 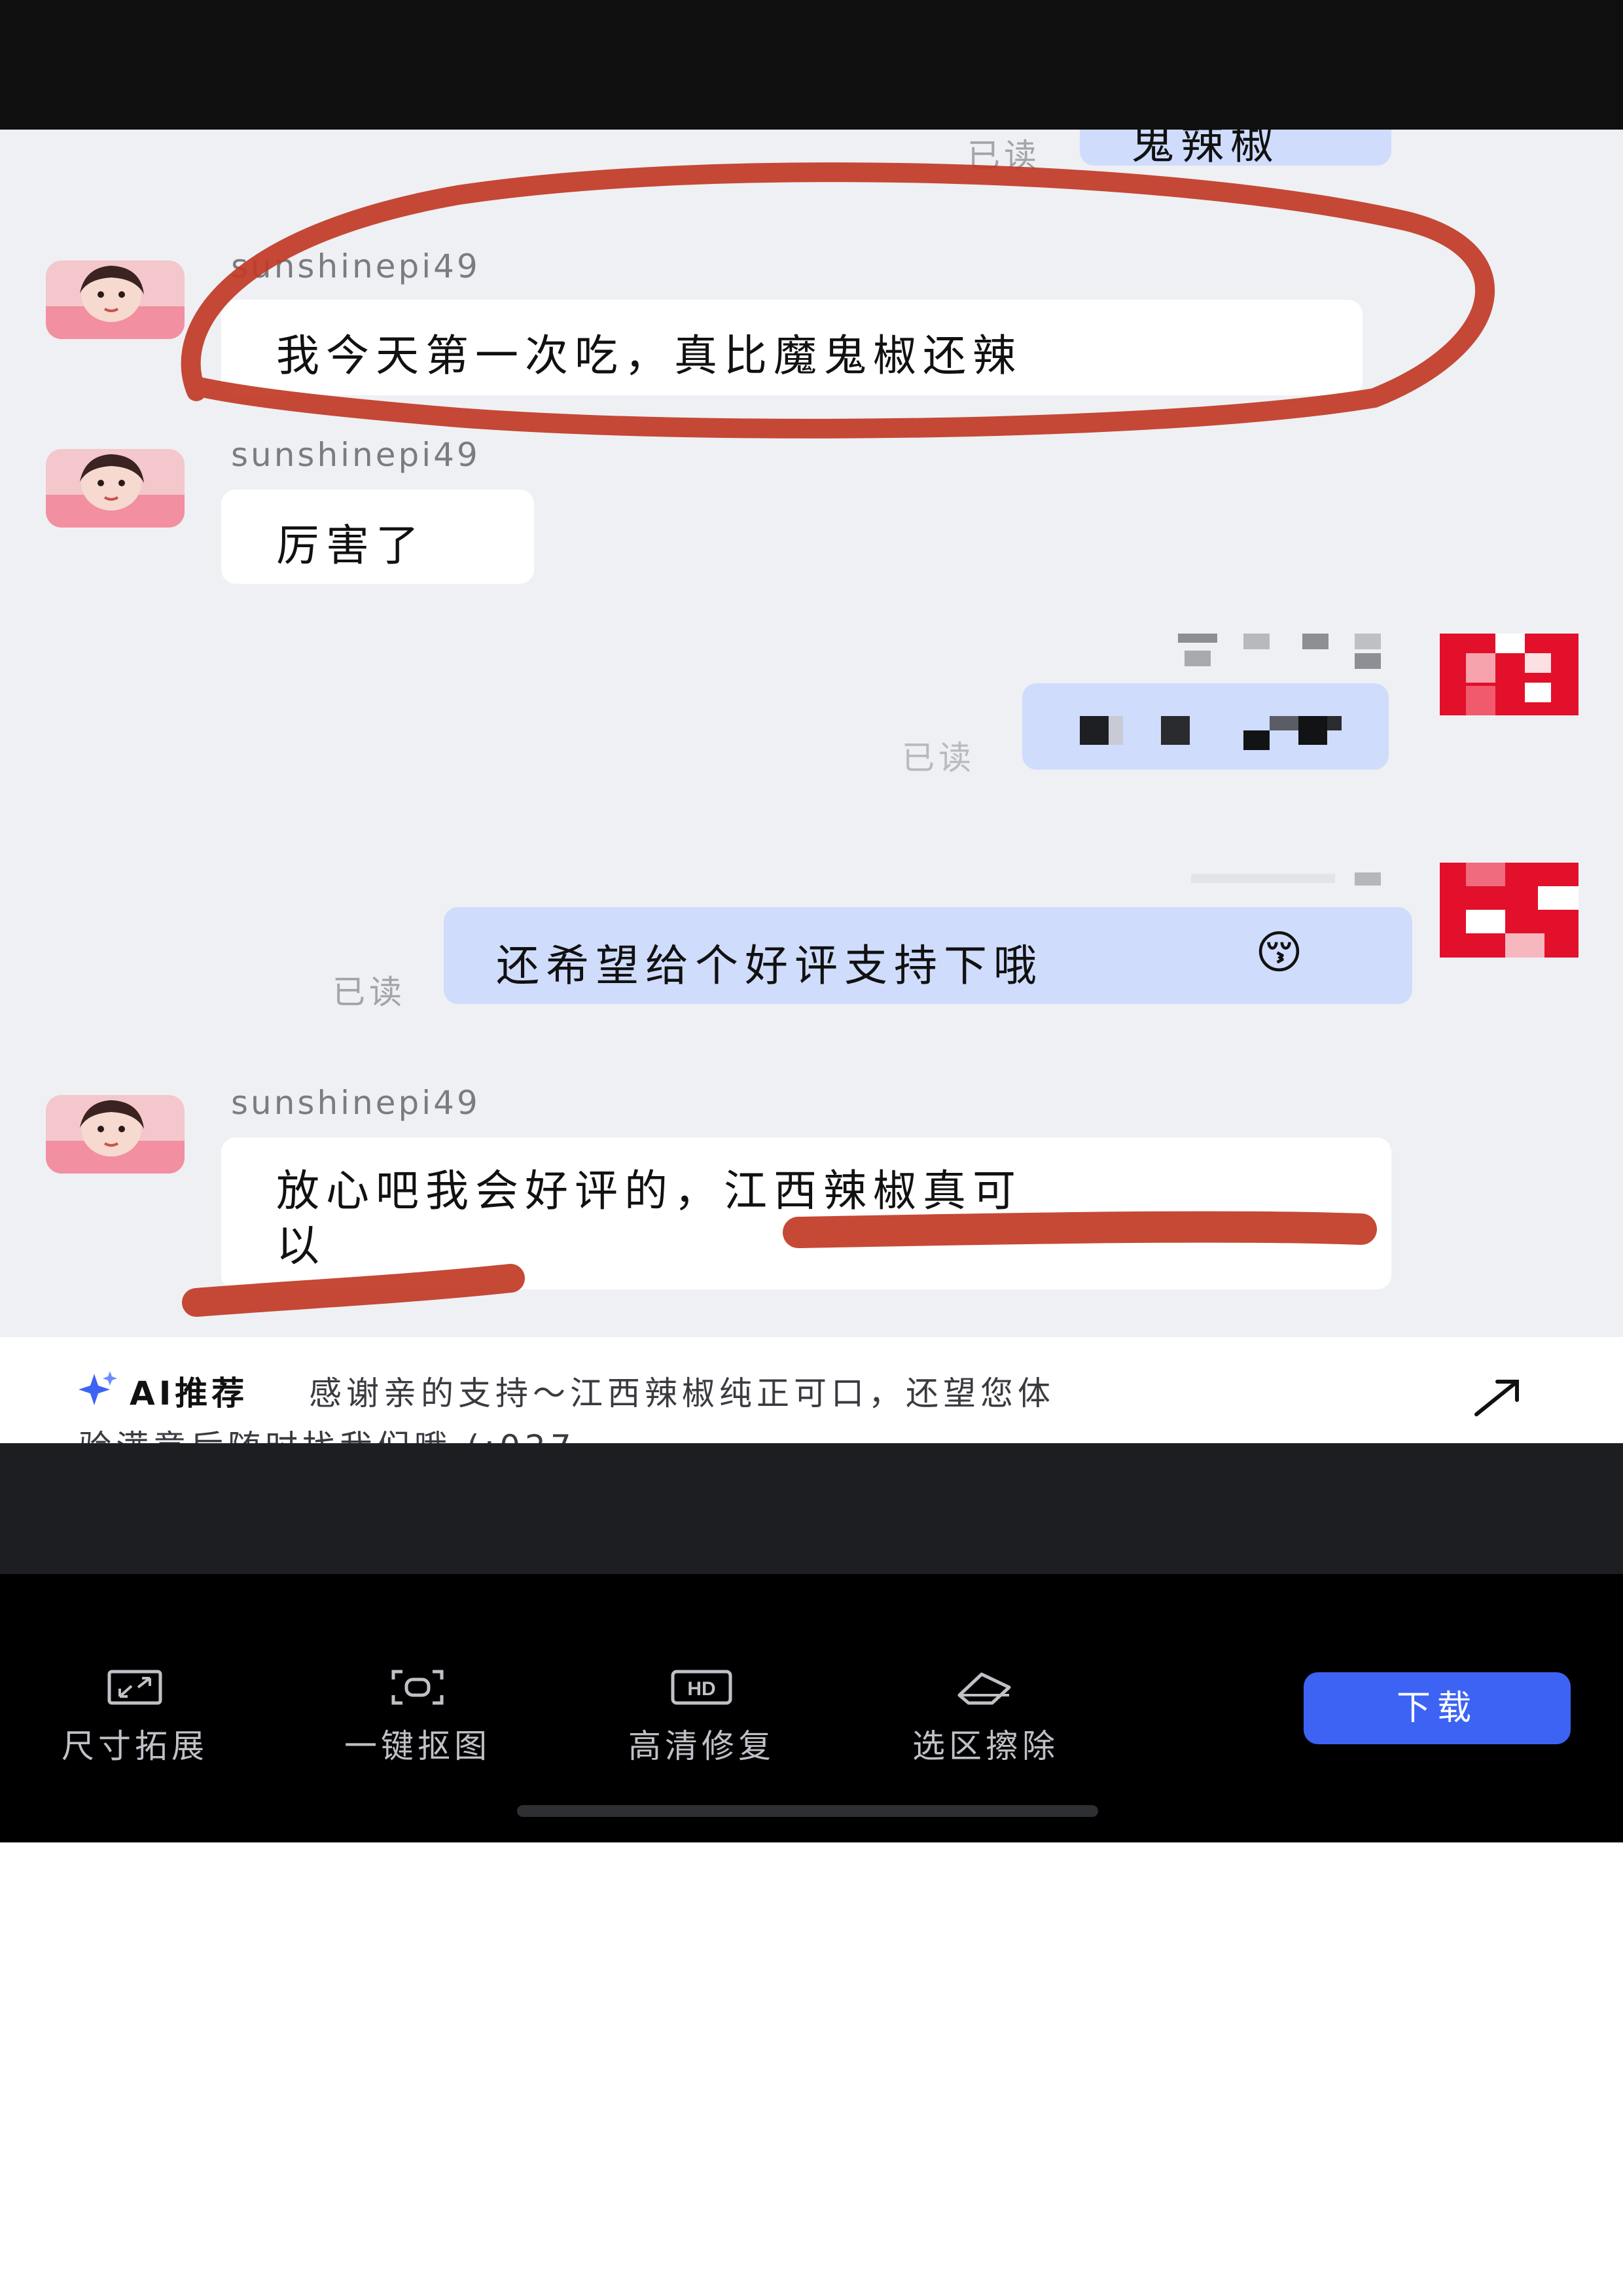 I want to click on hd-icon: HD, so click(x=701, y=1687).